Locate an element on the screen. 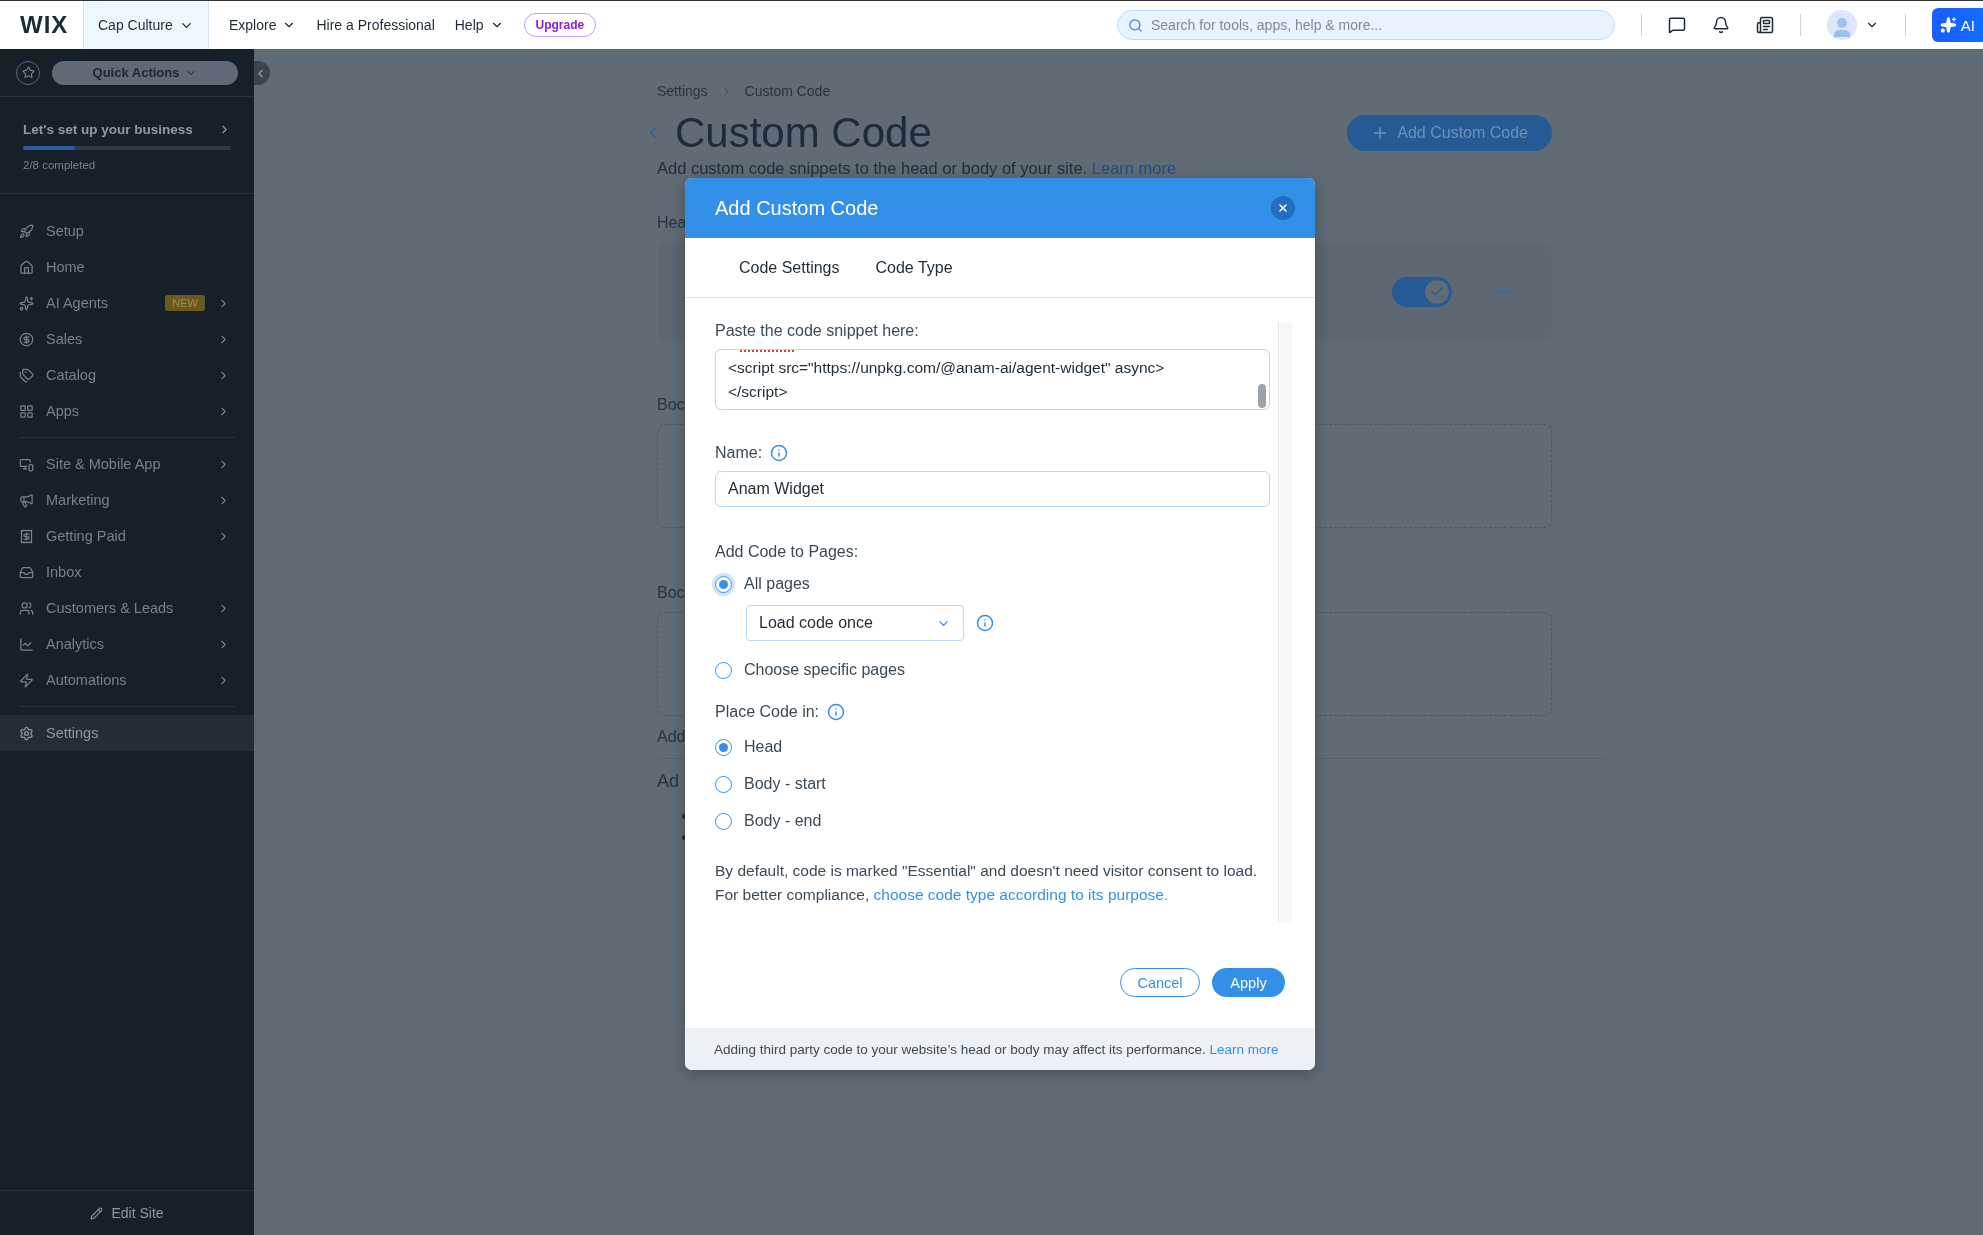 This screenshot has height=1235, width=1983. menu-item: Explore is located at coordinates (253, 25).